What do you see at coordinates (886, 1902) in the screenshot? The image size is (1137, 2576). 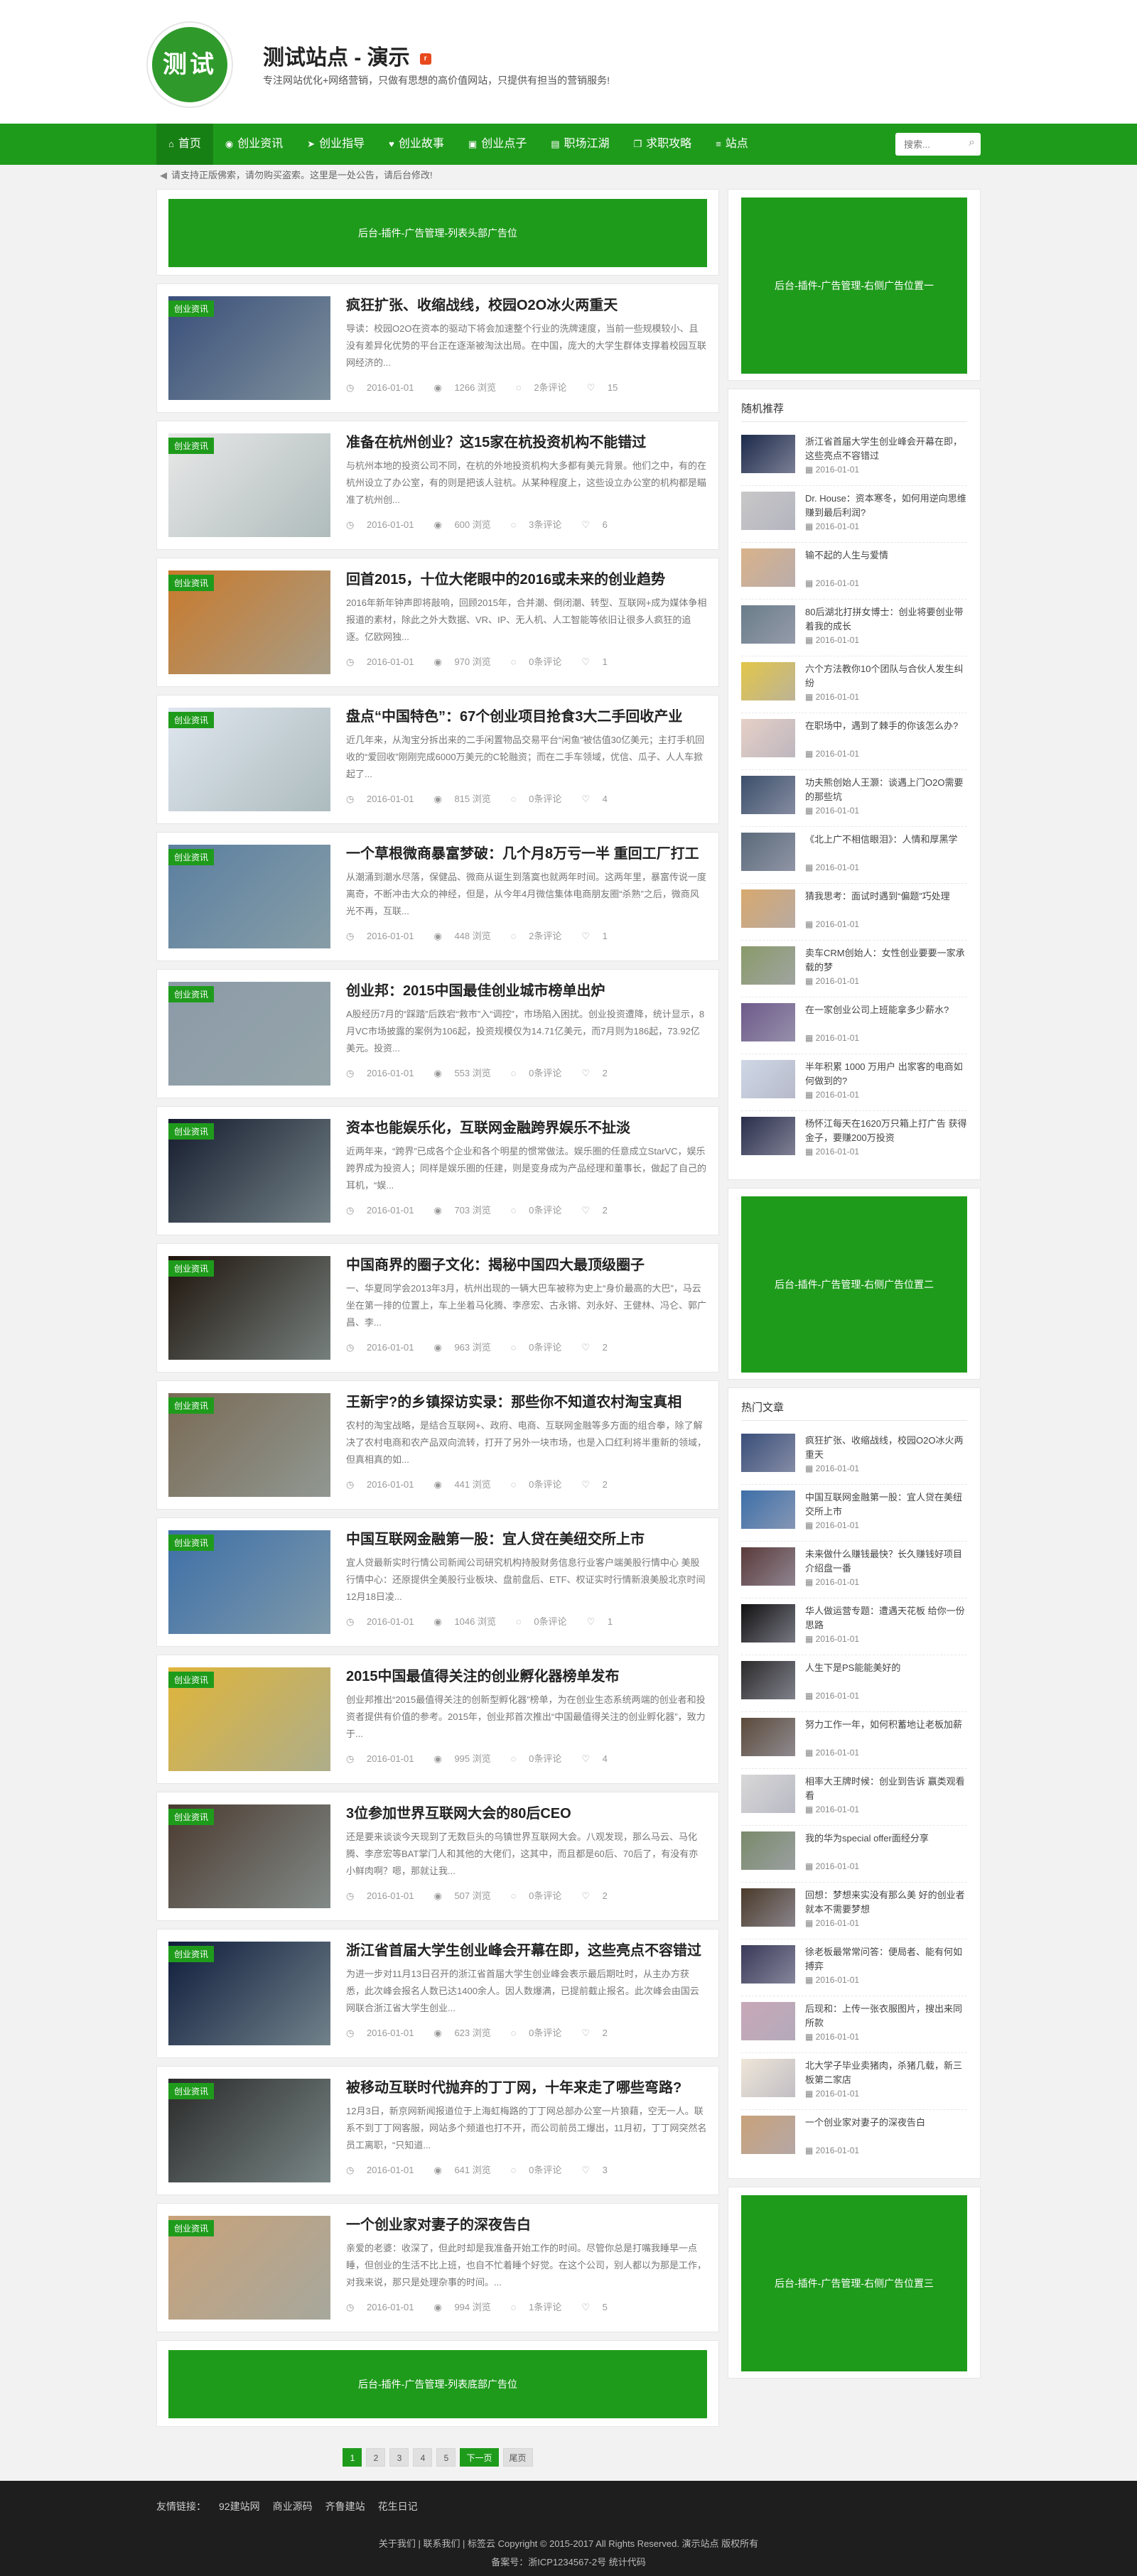 I see `widget-item-title: 回想：梦想来实没有那么美 好的创业者就本不需要梦想` at bounding box center [886, 1902].